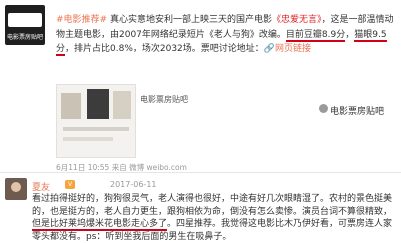  Describe the element at coordinates (287, 49) in the screenshot. I see `web-link: 🔗网页链接` at that location.